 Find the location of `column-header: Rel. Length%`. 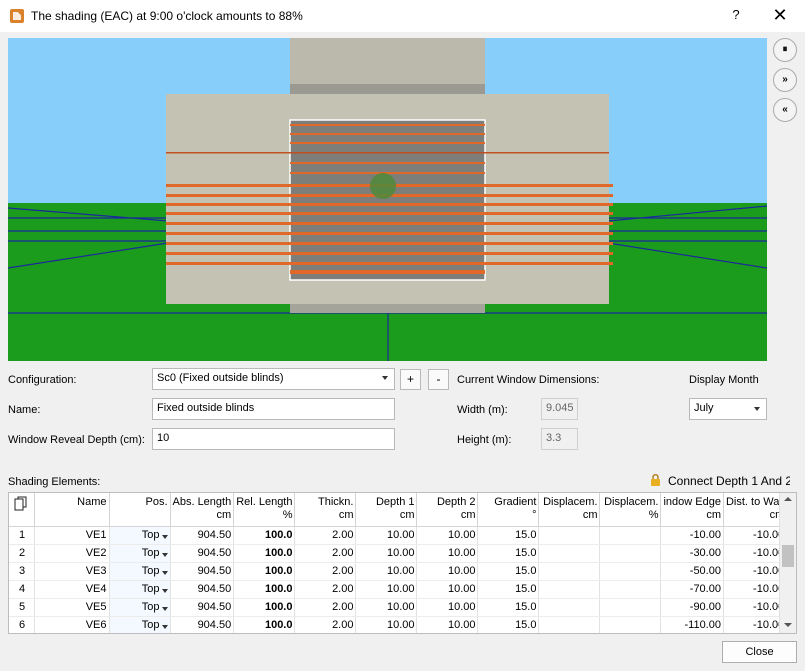

column-header: Rel. Length% is located at coordinates (264, 510).